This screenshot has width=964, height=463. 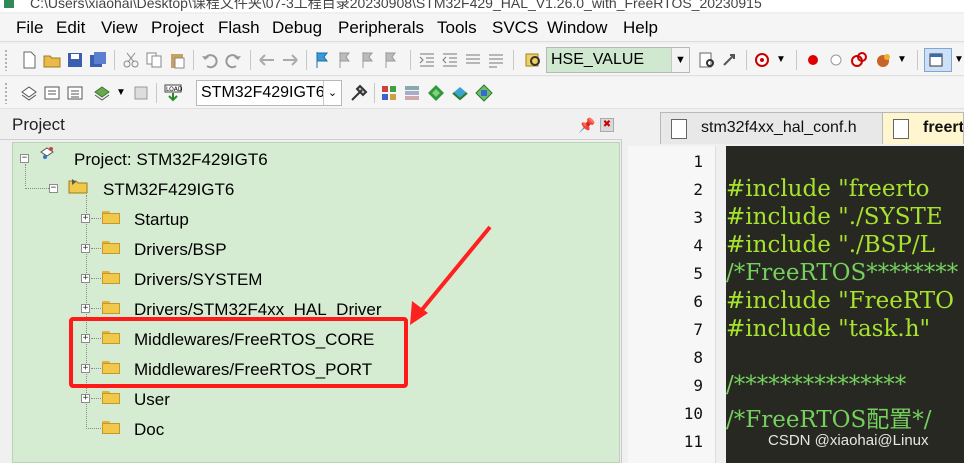 I want to click on line-number: 4, so click(x=698, y=245).